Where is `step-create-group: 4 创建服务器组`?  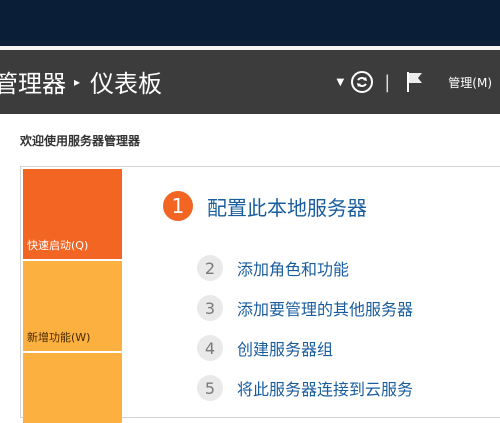
step-create-group: 4 创建服务器组 is located at coordinates (265, 348).